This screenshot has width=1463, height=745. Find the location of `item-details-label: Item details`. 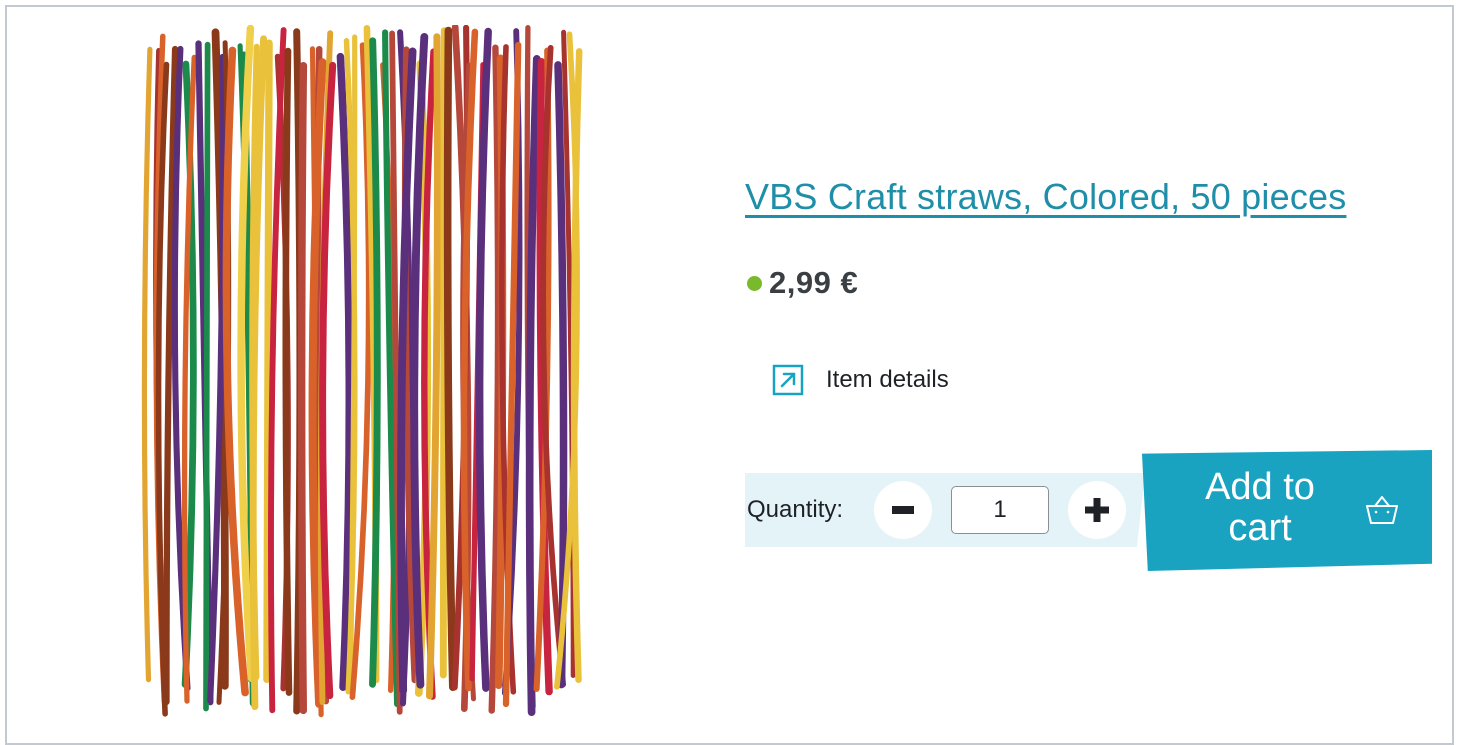

item-details-label: Item details is located at coordinates (887, 379).